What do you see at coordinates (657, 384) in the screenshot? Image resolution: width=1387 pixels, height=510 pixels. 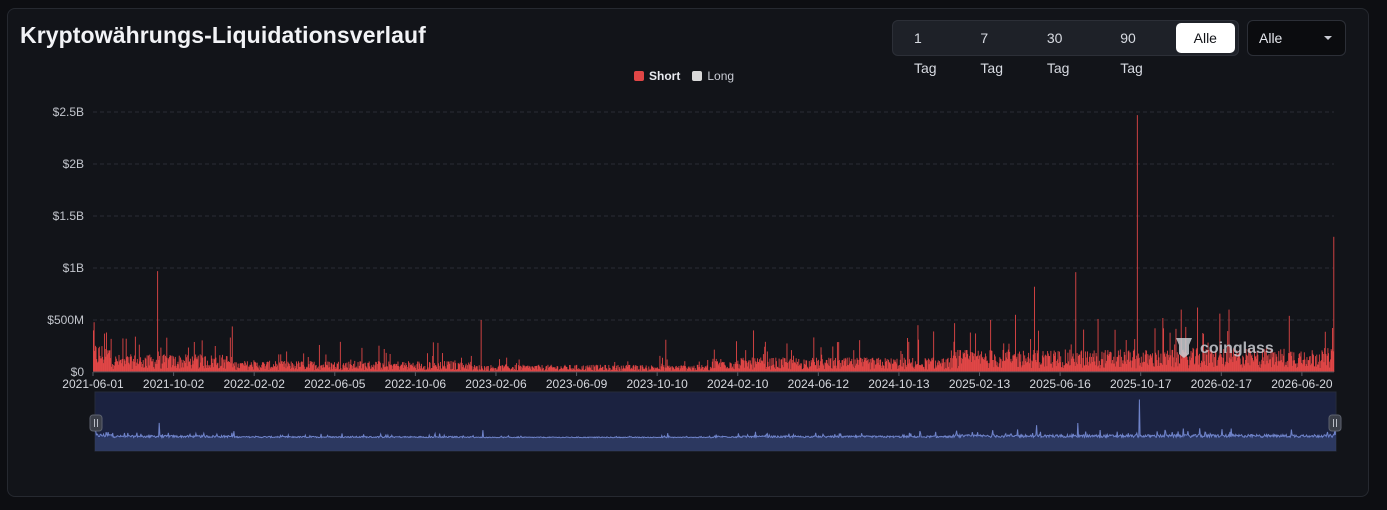 I see `x-tick-label: 2023-10-10` at bounding box center [657, 384].